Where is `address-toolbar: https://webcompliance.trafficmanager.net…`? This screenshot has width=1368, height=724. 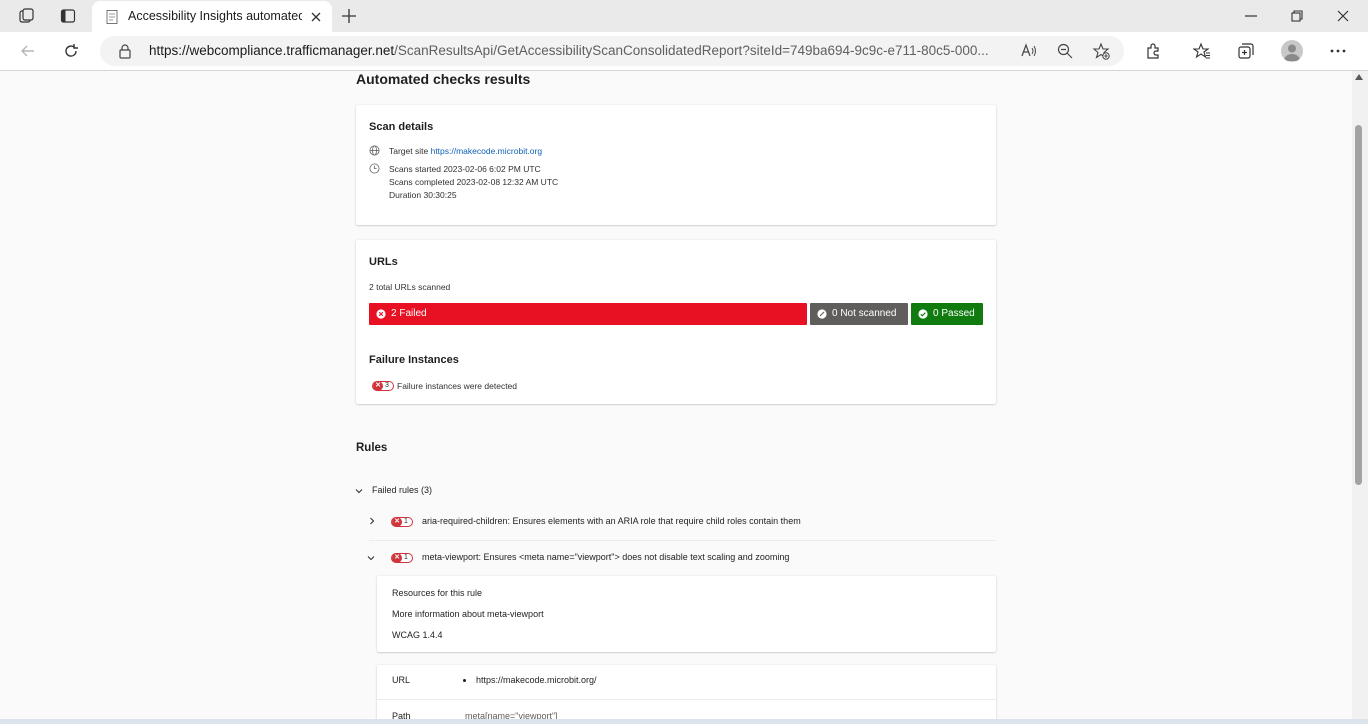 address-toolbar: https://webcompliance.trafficmanager.net… is located at coordinates (684, 51).